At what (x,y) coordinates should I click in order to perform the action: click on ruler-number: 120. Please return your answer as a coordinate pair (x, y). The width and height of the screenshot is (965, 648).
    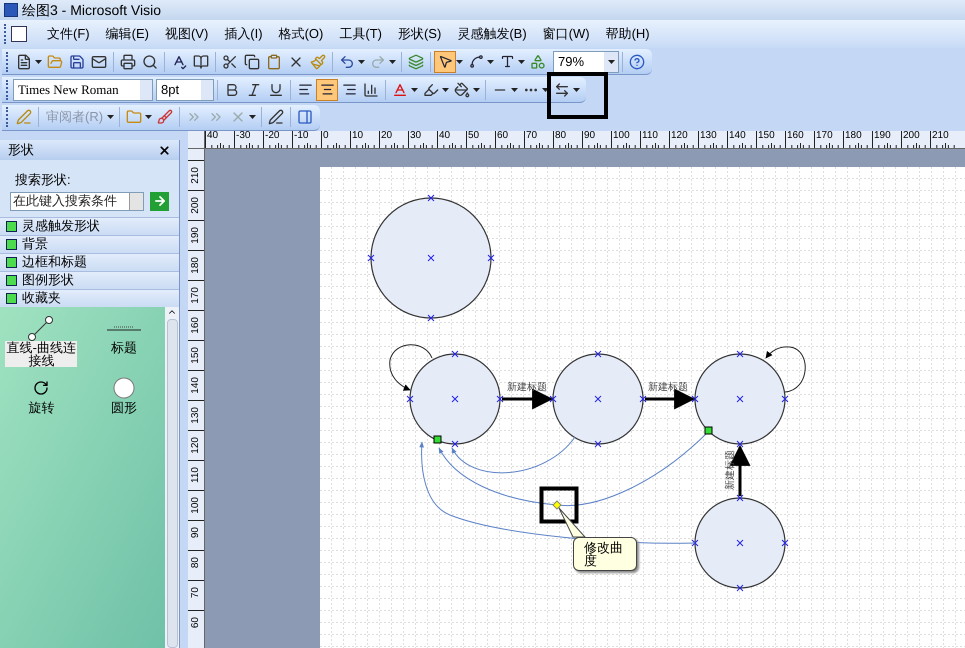
    Looking at the image, I should click on (195, 445).